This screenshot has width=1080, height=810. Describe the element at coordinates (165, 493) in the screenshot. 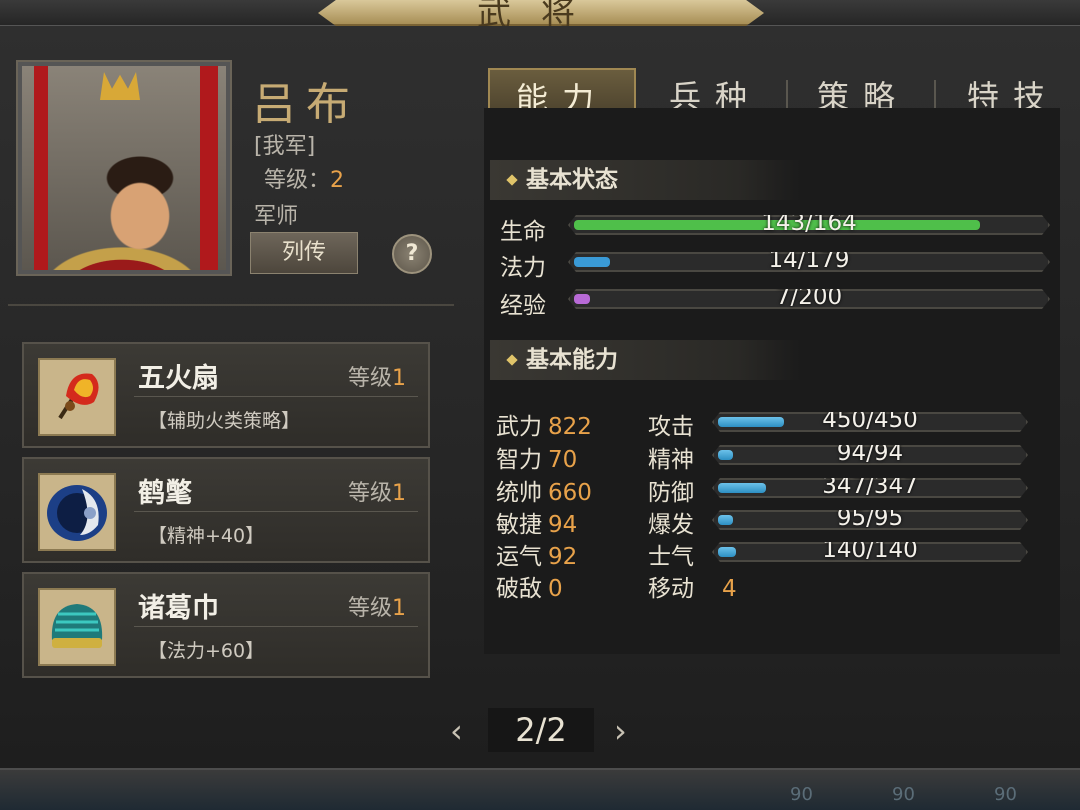

I see `equipment-name: 鹤氅` at that location.